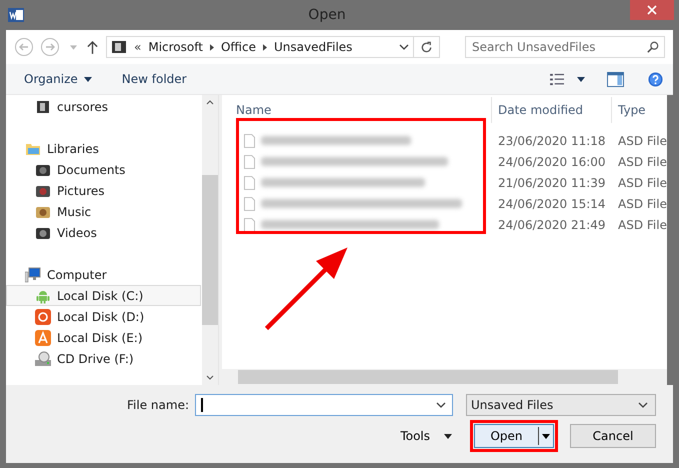 Image resolution: width=679 pixels, height=468 pixels. Describe the element at coordinates (426, 436) in the screenshot. I see `tools-button: Tools` at that location.